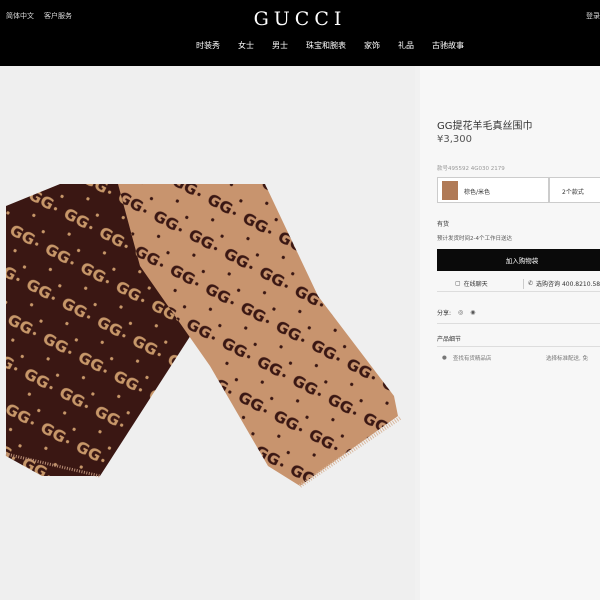  I want to click on weibo-icon: ◉, so click(472, 312).